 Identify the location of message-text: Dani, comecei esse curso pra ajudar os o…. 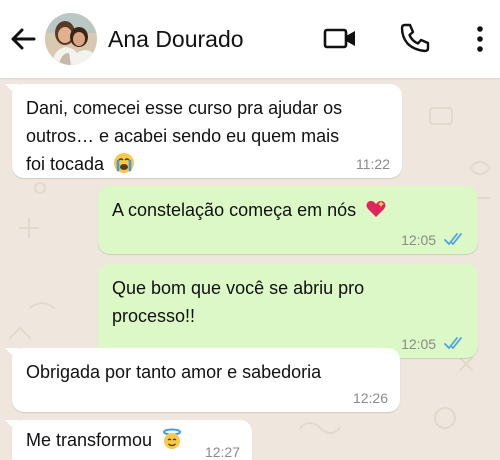
(184, 136).